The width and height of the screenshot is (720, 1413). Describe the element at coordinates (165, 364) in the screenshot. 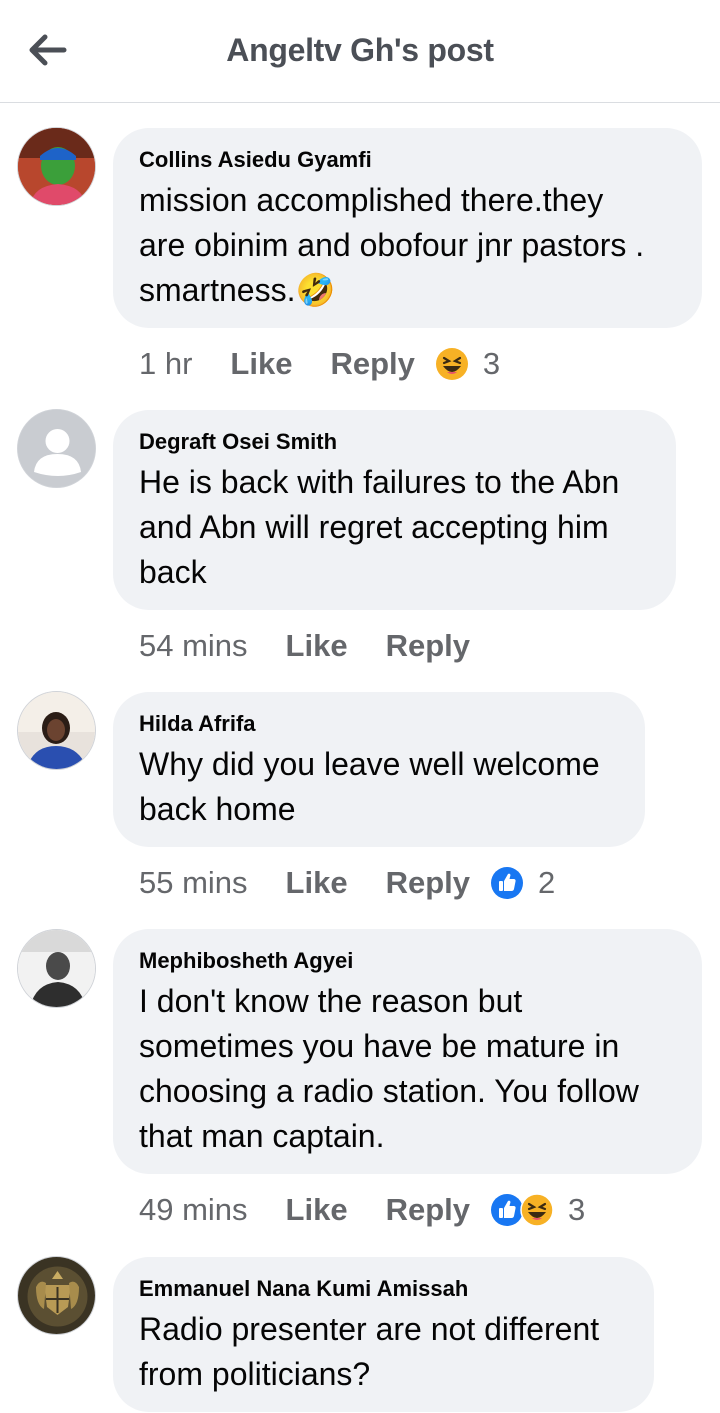

I see `timestamp: 1 hr` at that location.